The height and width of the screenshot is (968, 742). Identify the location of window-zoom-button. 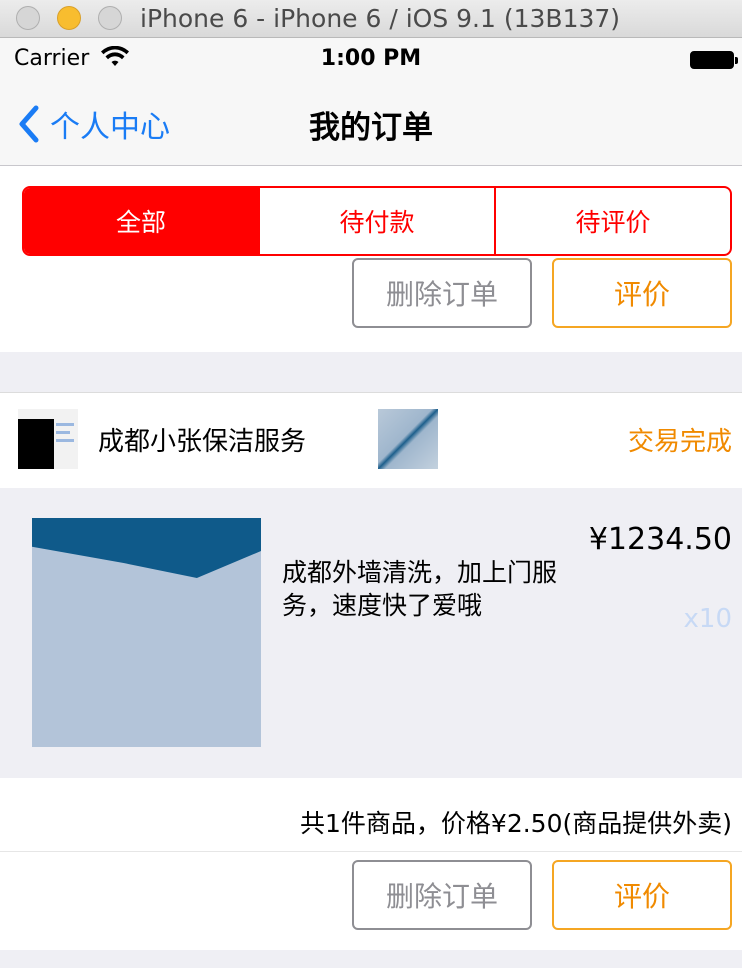
(110, 18).